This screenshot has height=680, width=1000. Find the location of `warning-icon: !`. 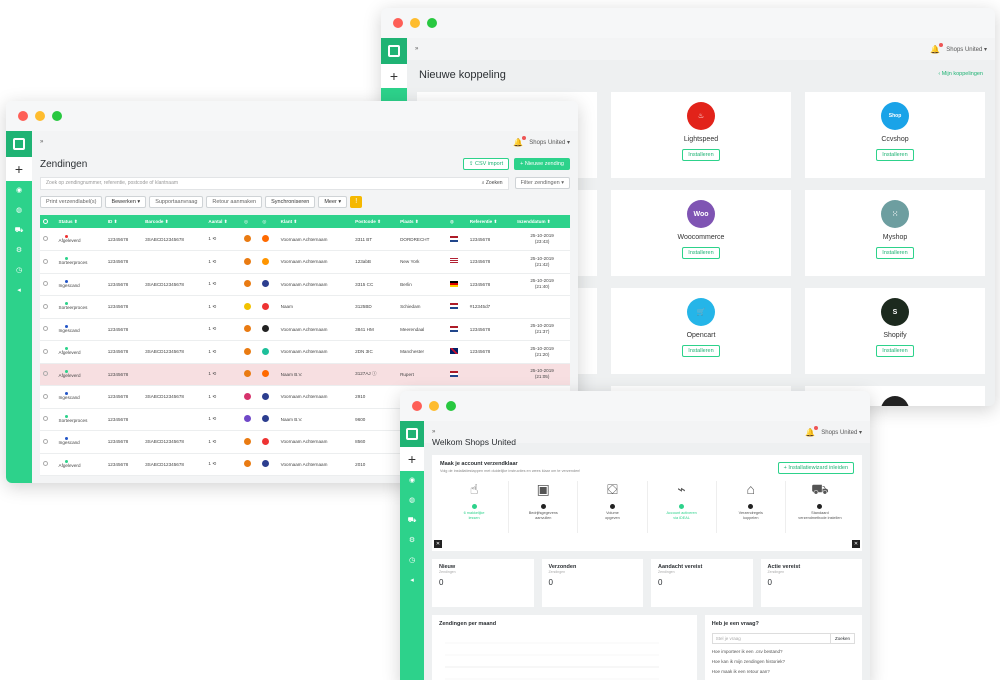

warning-icon: ! is located at coordinates (356, 202).